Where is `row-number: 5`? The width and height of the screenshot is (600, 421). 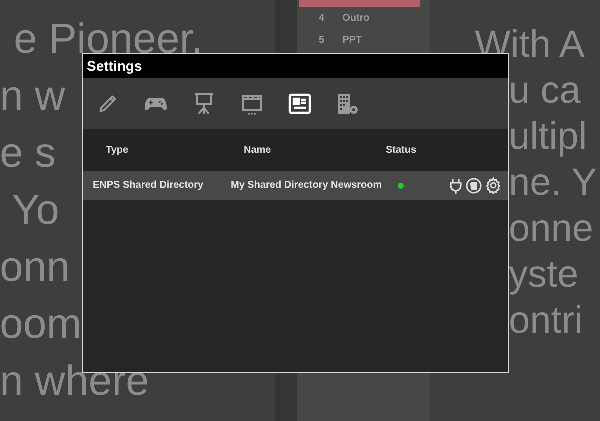
row-number: 5 is located at coordinates (322, 40).